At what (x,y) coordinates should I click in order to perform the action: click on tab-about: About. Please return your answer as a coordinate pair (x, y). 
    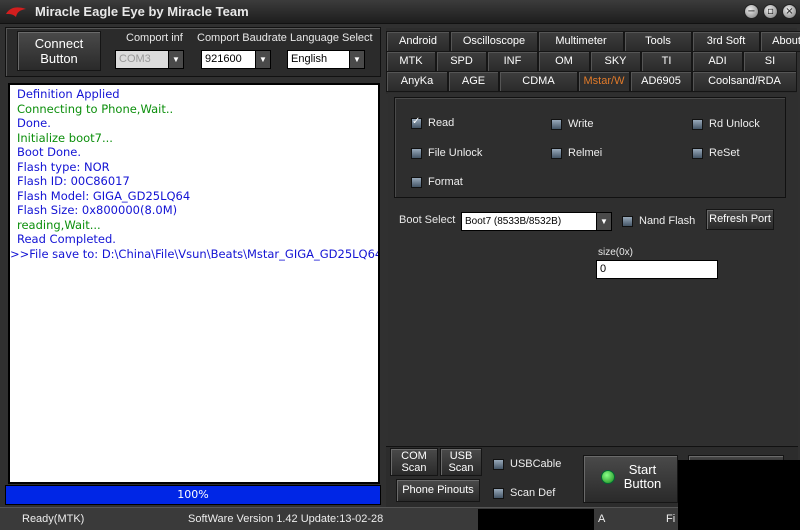
    Looking at the image, I should click on (780, 41).